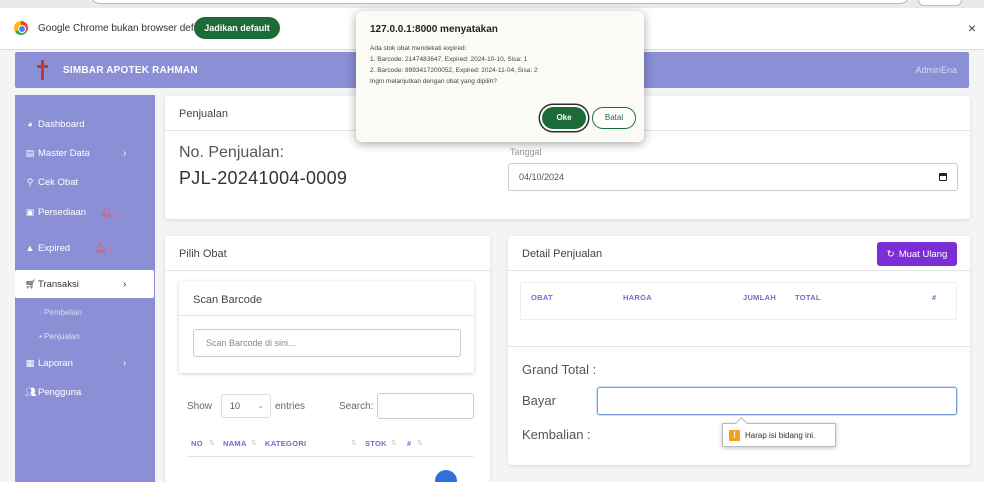  What do you see at coordinates (85, 363) in the screenshot?
I see `sidebar-item-laporan: ▦ Laporan ›` at bounding box center [85, 363].